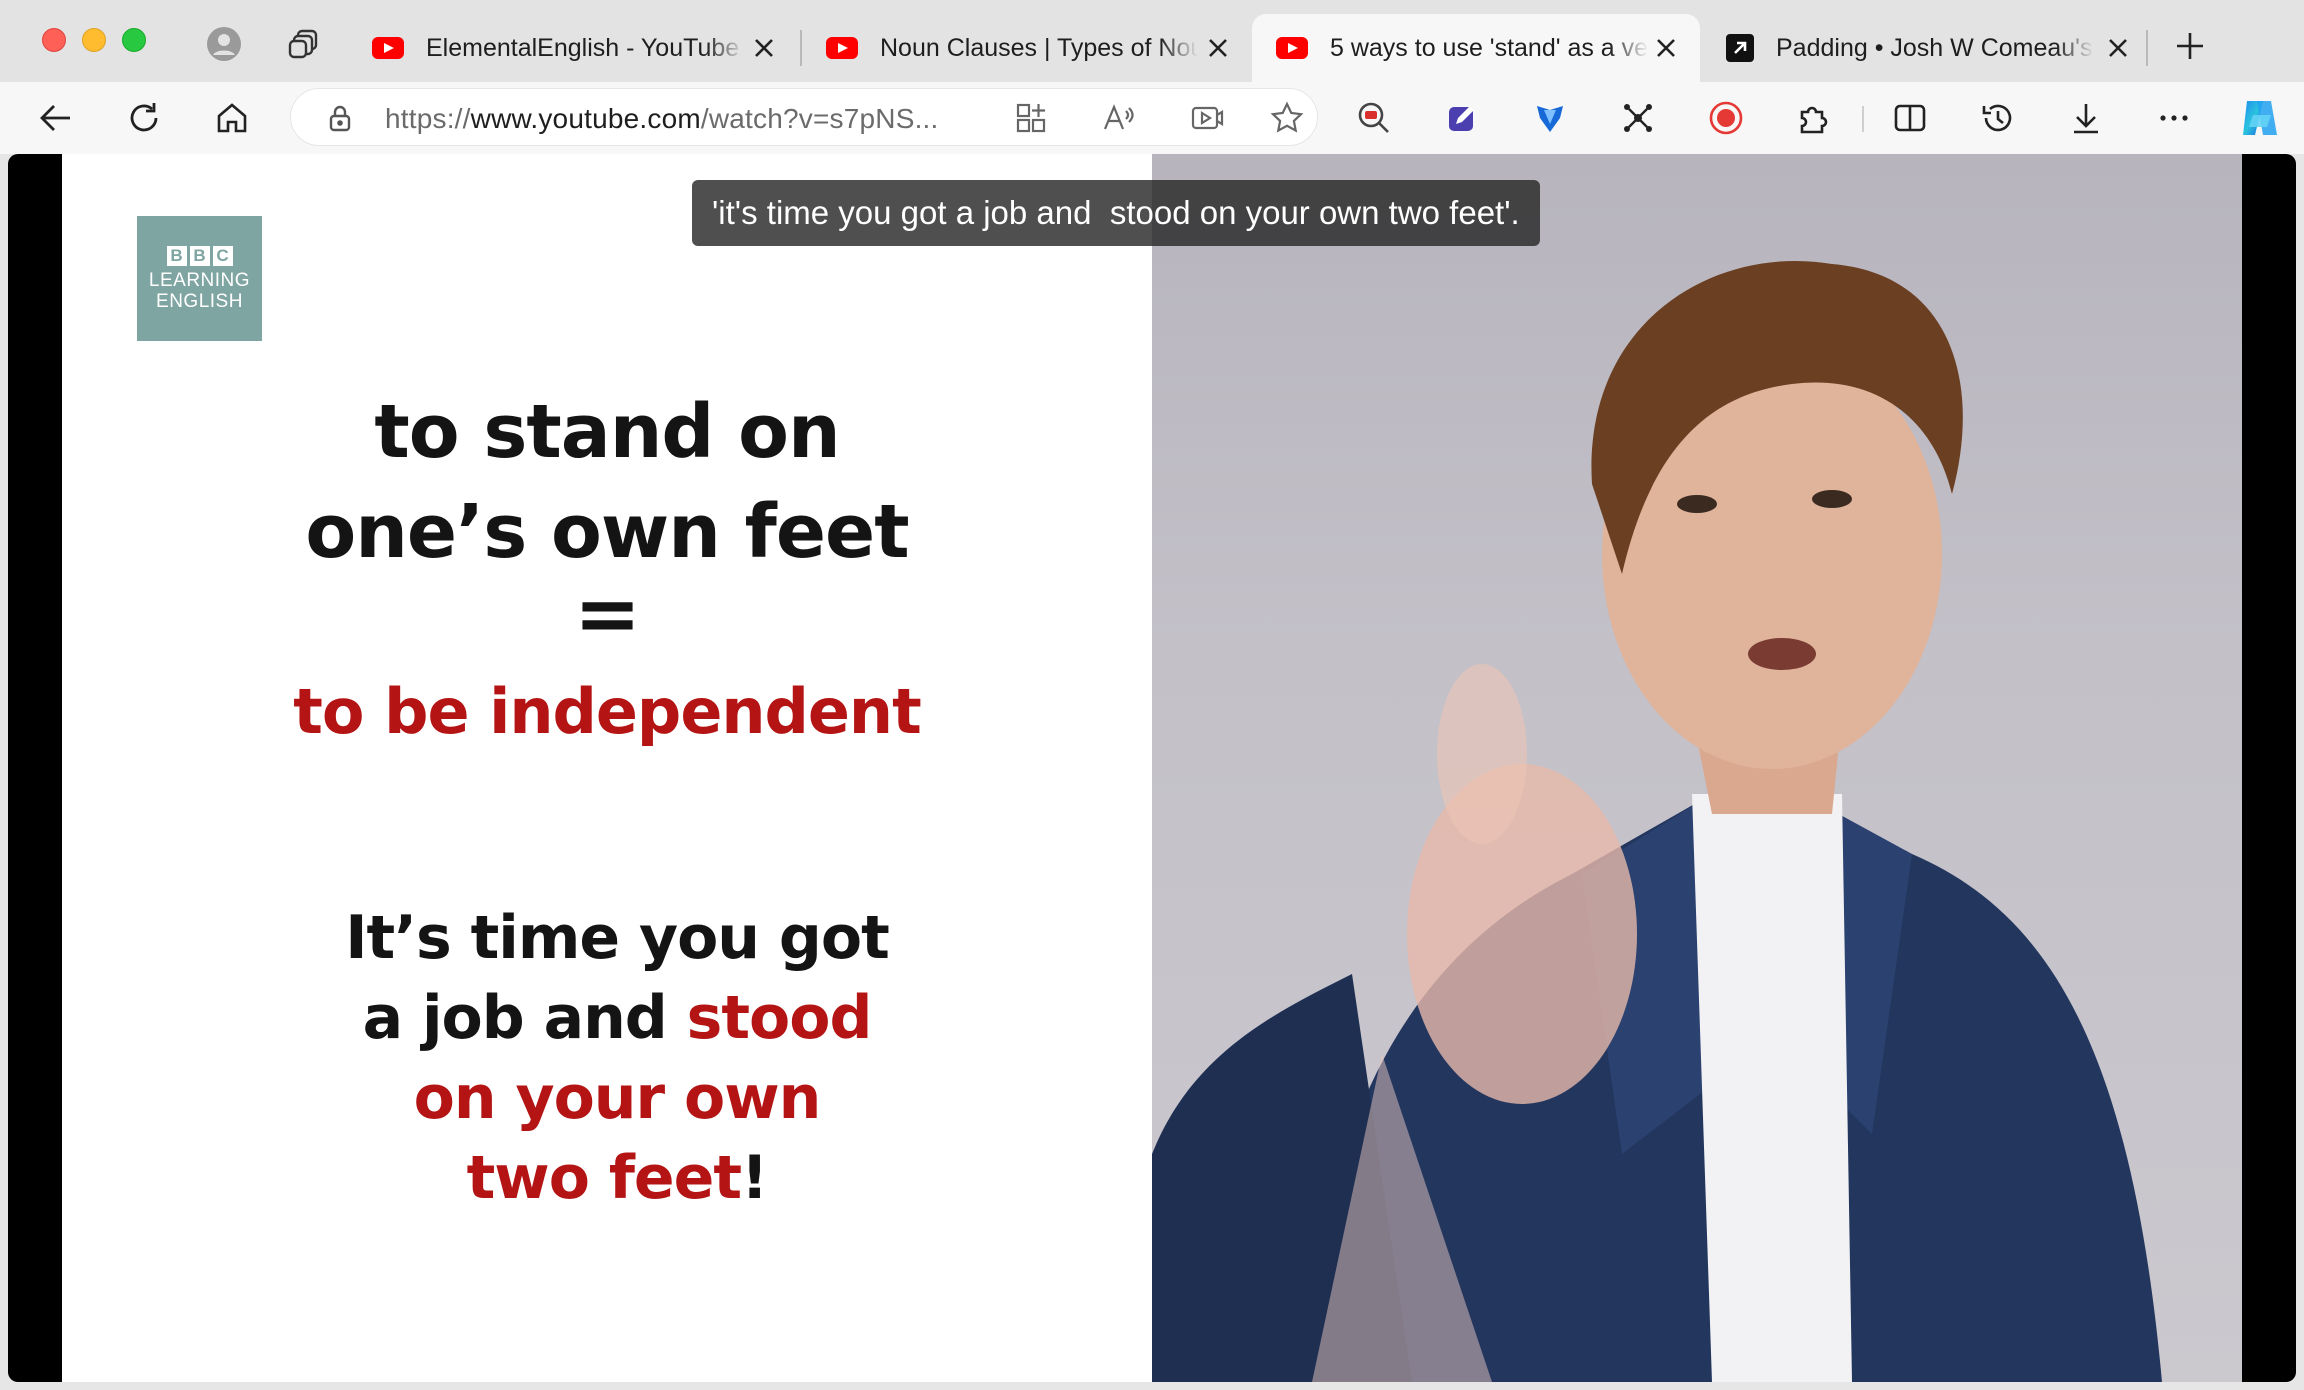 This screenshot has width=2304, height=1390. Describe the element at coordinates (754, 1178) in the screenshot. I see `example-punctuation: !` at that location.